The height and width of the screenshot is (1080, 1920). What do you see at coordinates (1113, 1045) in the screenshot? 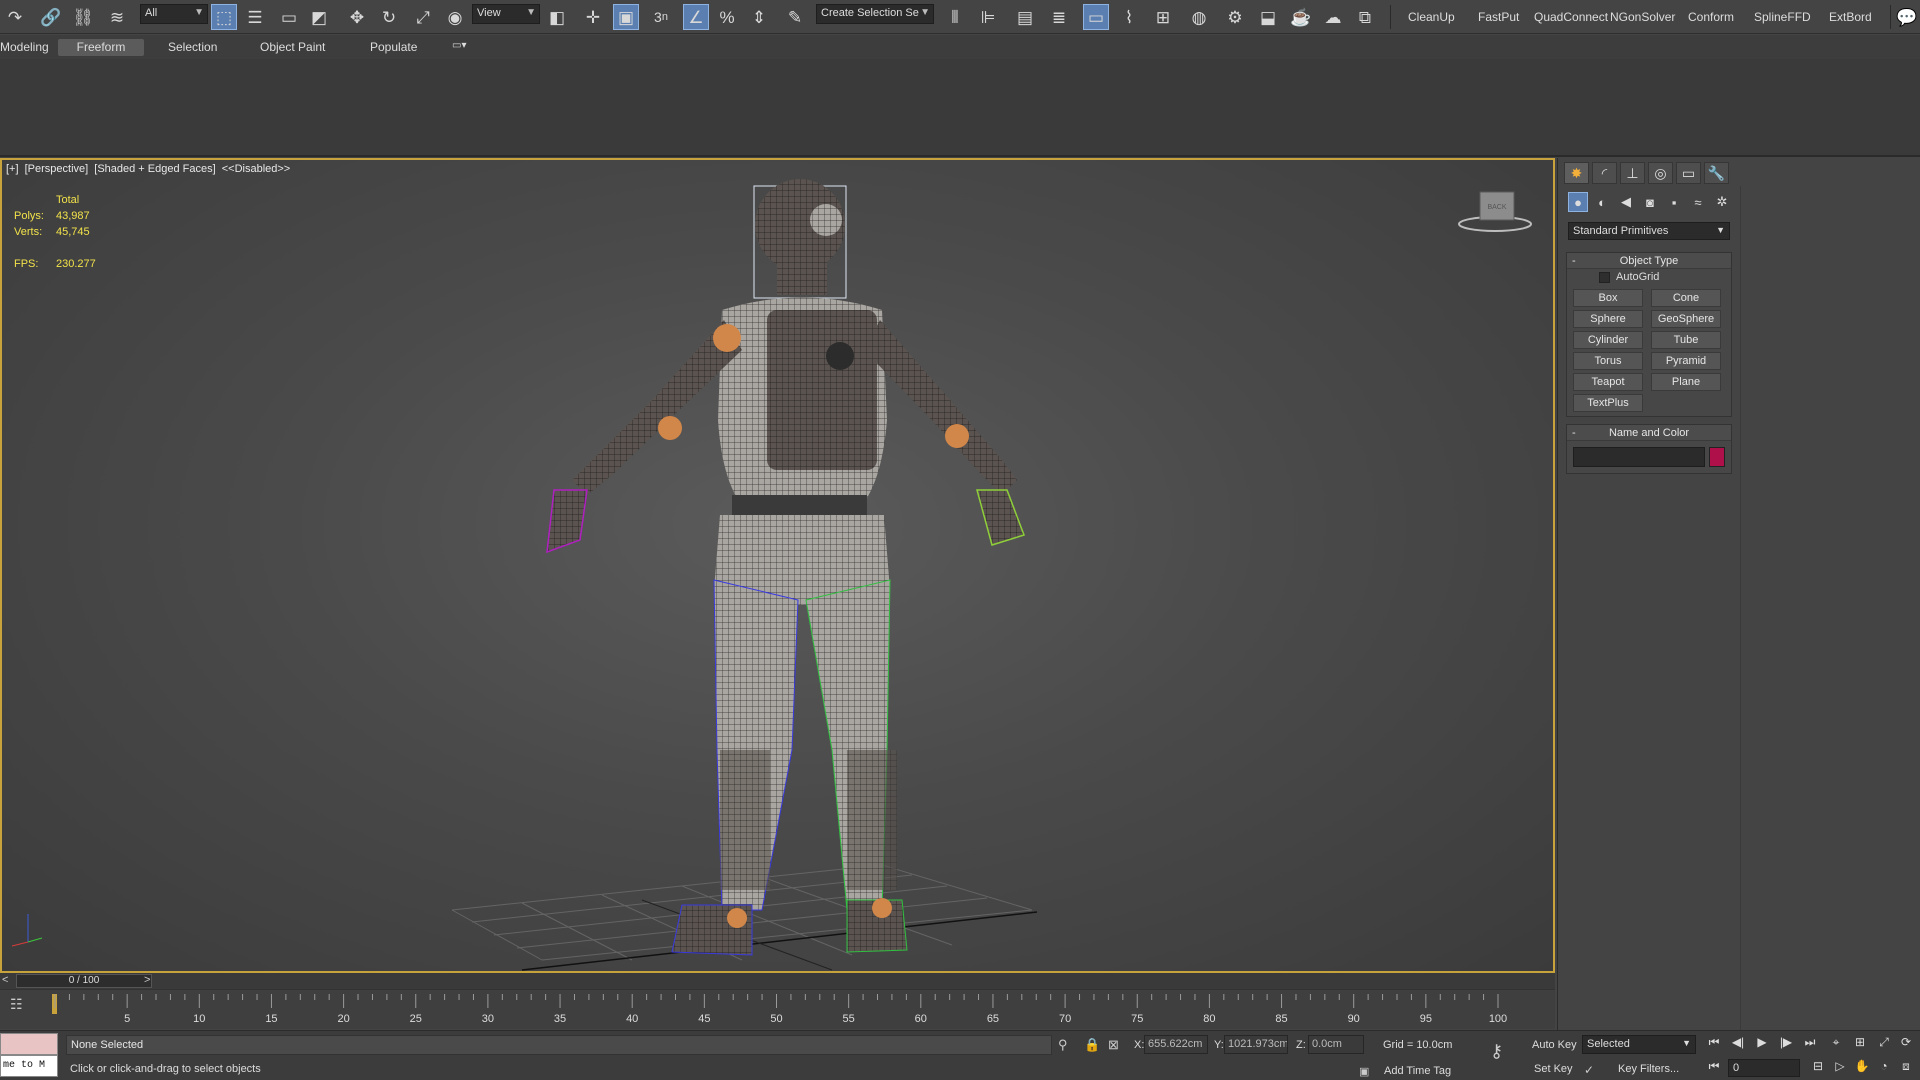
I see `absolute-mode-icon: ⊠` at bounding box center [1113, 1045].